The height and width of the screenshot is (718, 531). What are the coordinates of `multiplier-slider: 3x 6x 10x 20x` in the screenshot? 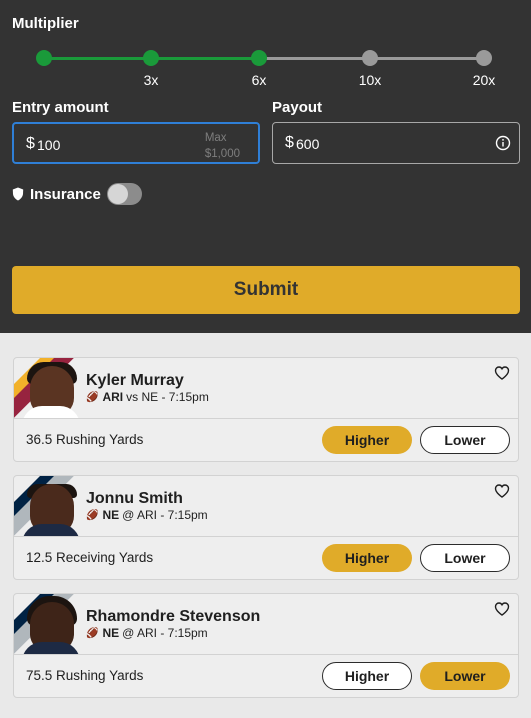 It's located at (265, 50).